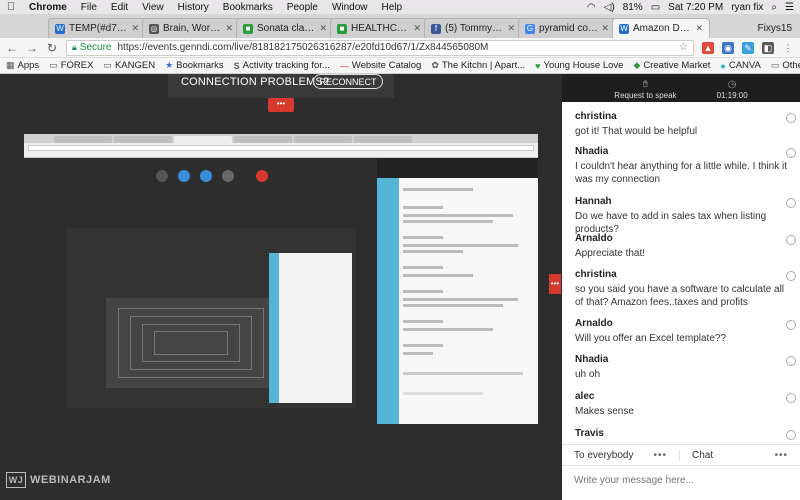 Image resolution: width=800 pixels, height=500 pixels. Describe the element at coordinates (591, 7) in the screenshot. I see `wifi-icon: ◠` at that location.